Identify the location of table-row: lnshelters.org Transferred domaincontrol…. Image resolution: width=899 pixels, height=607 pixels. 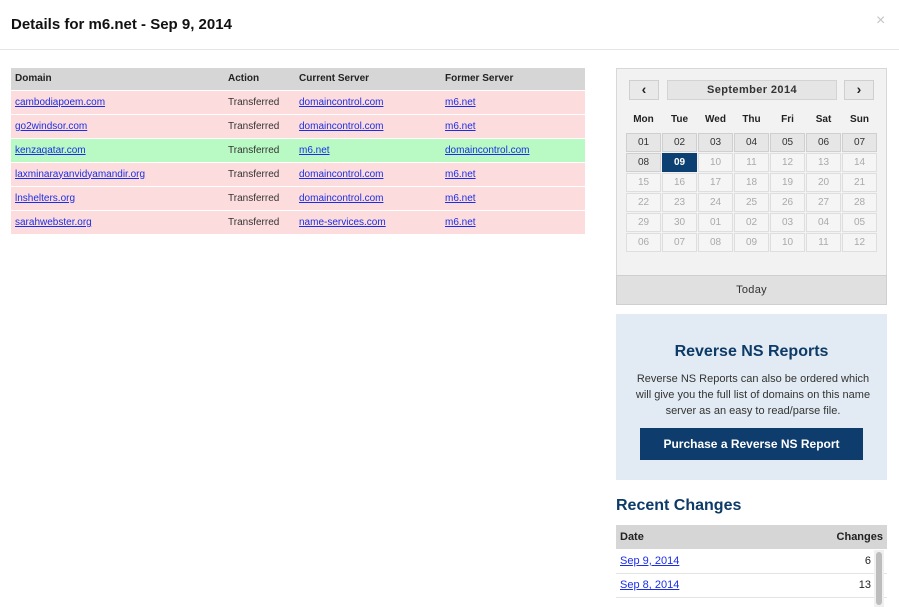
(298, 197).